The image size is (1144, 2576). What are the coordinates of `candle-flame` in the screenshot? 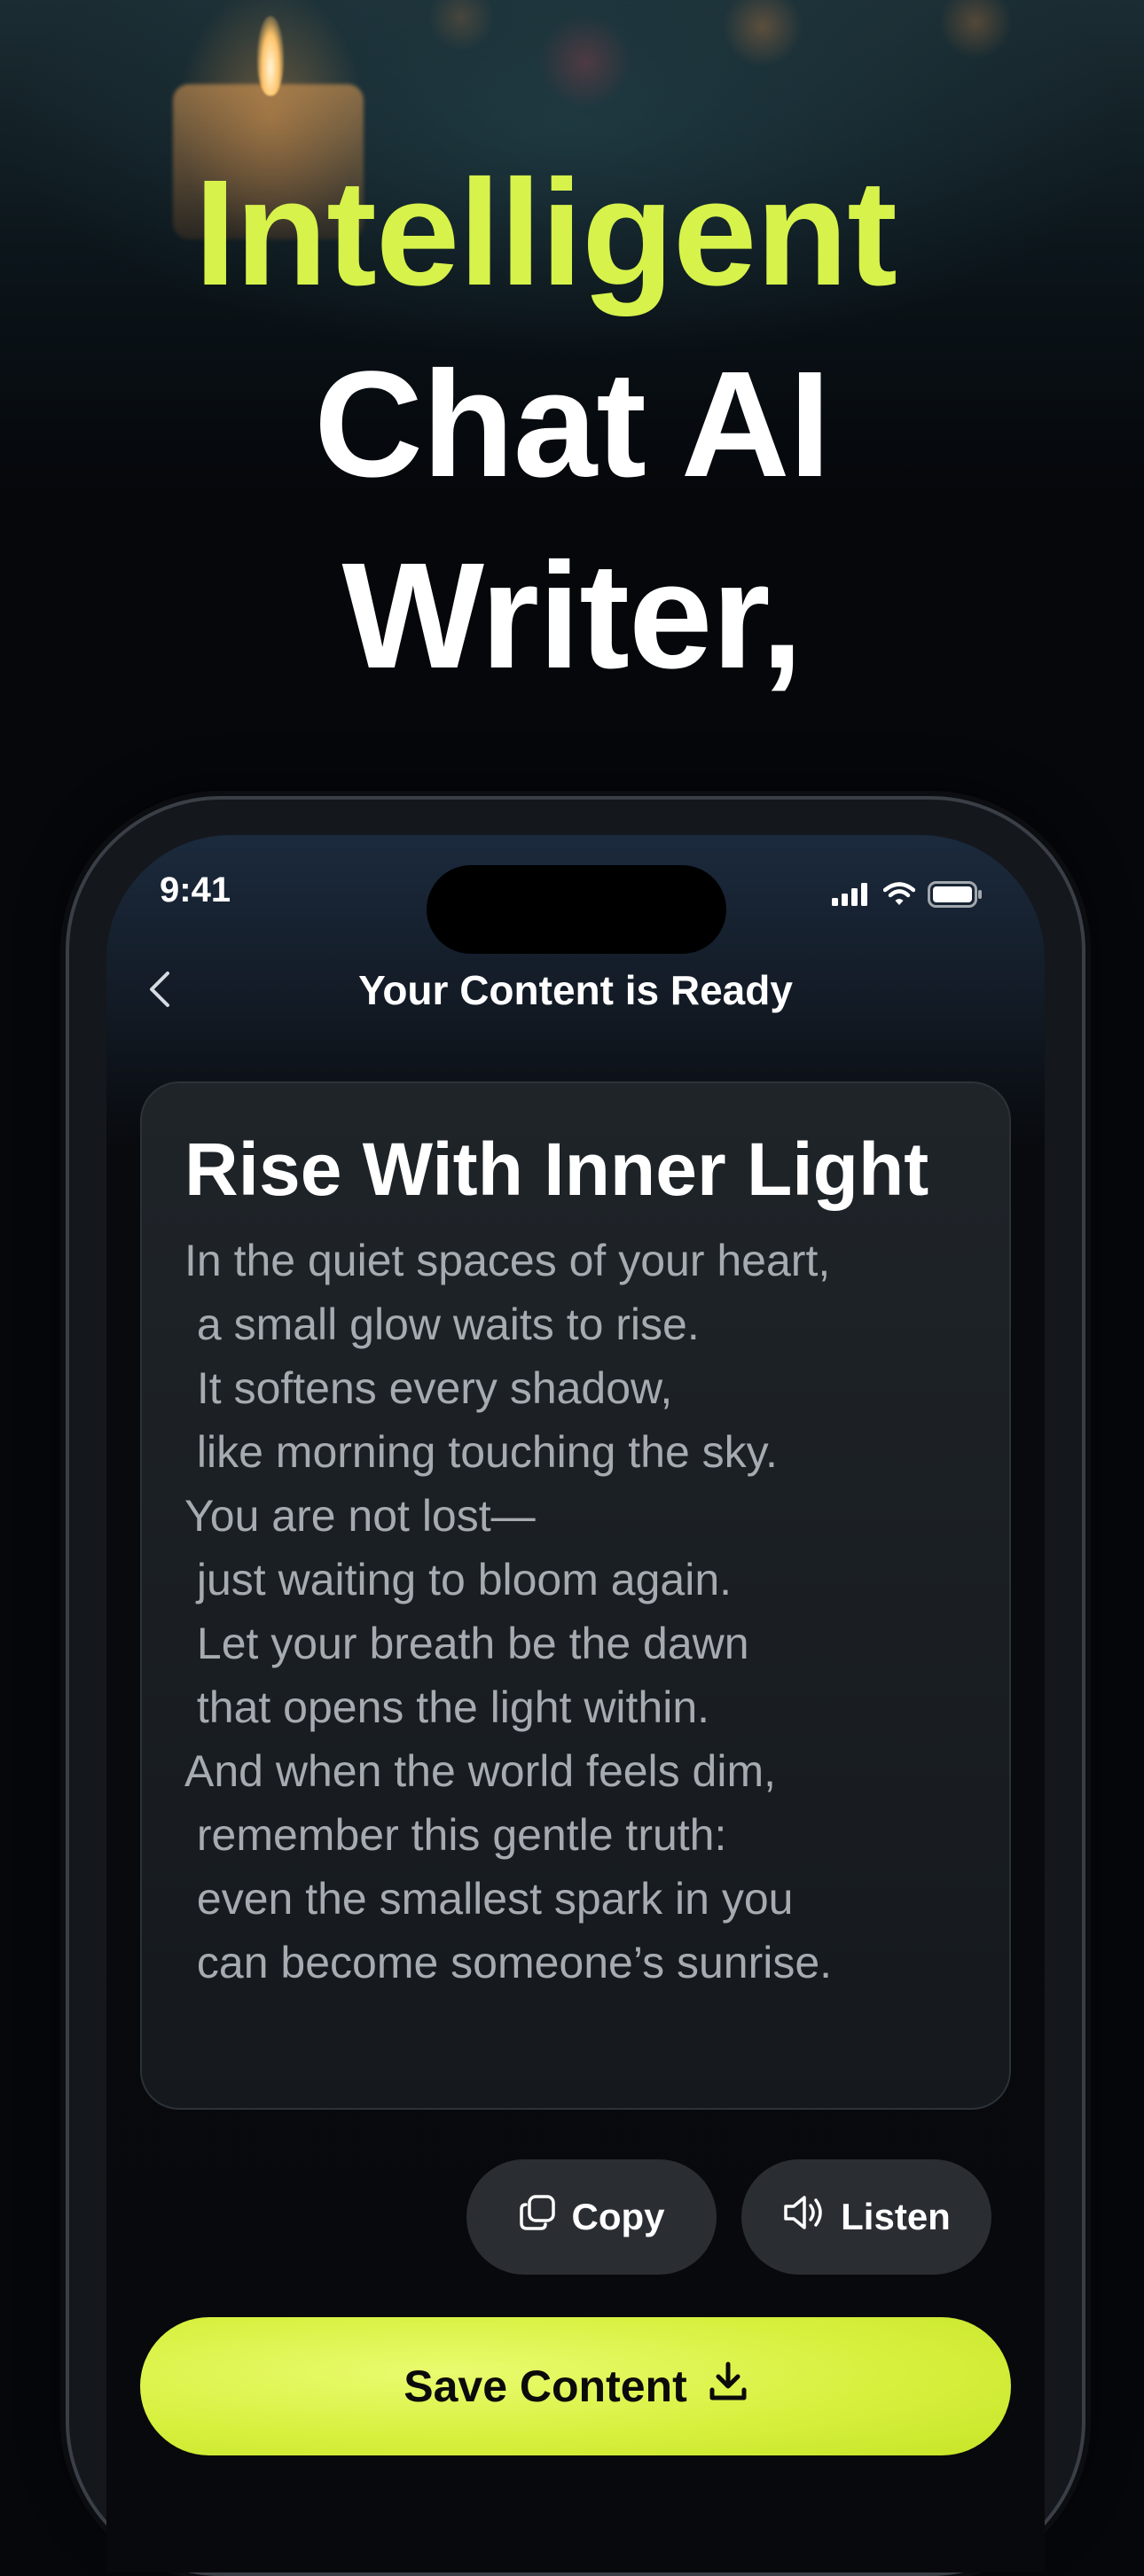 It's located at (271, 56).